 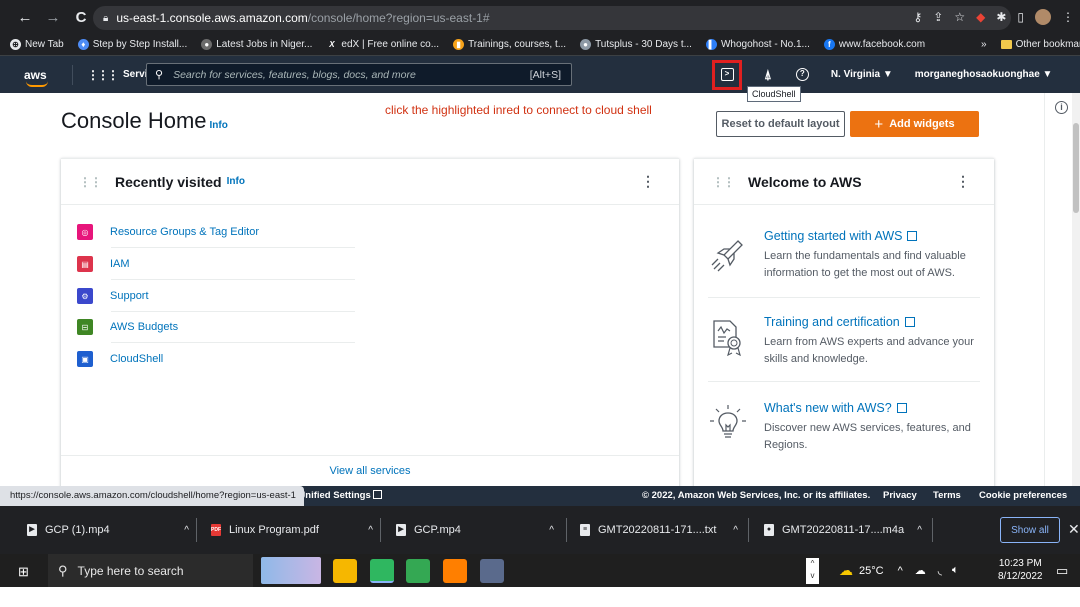 I want to click on close-icon: ✕, so click(x=1074, y=529).